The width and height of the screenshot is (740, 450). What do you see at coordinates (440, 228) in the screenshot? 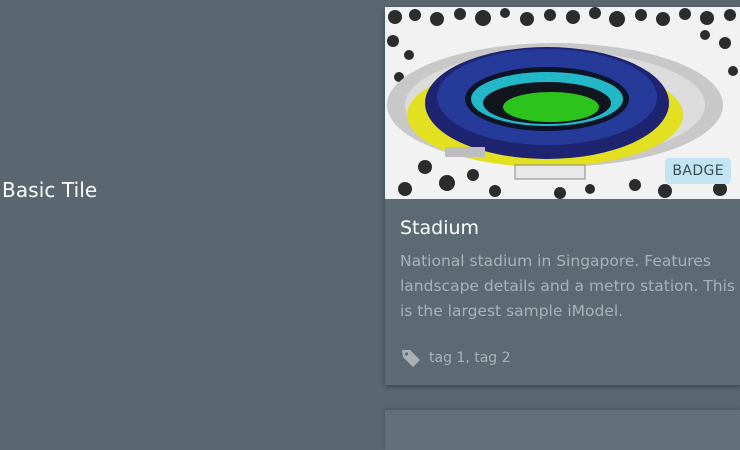
I see `tile-title: Stadium` at bounding box center [440, 228].